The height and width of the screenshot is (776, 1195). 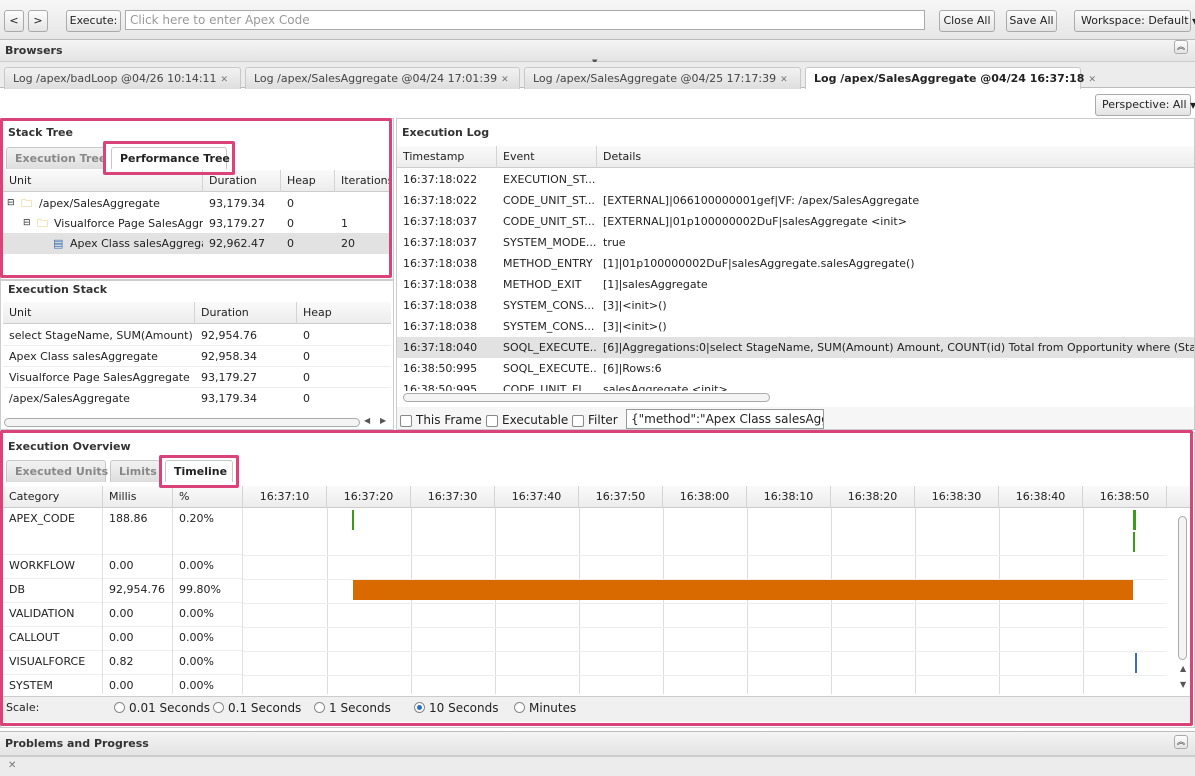 What do you see at coordinates (527, 420) in the screenshot?
I see `executable-checkbox: Executable` at bounding box center [527, 420].